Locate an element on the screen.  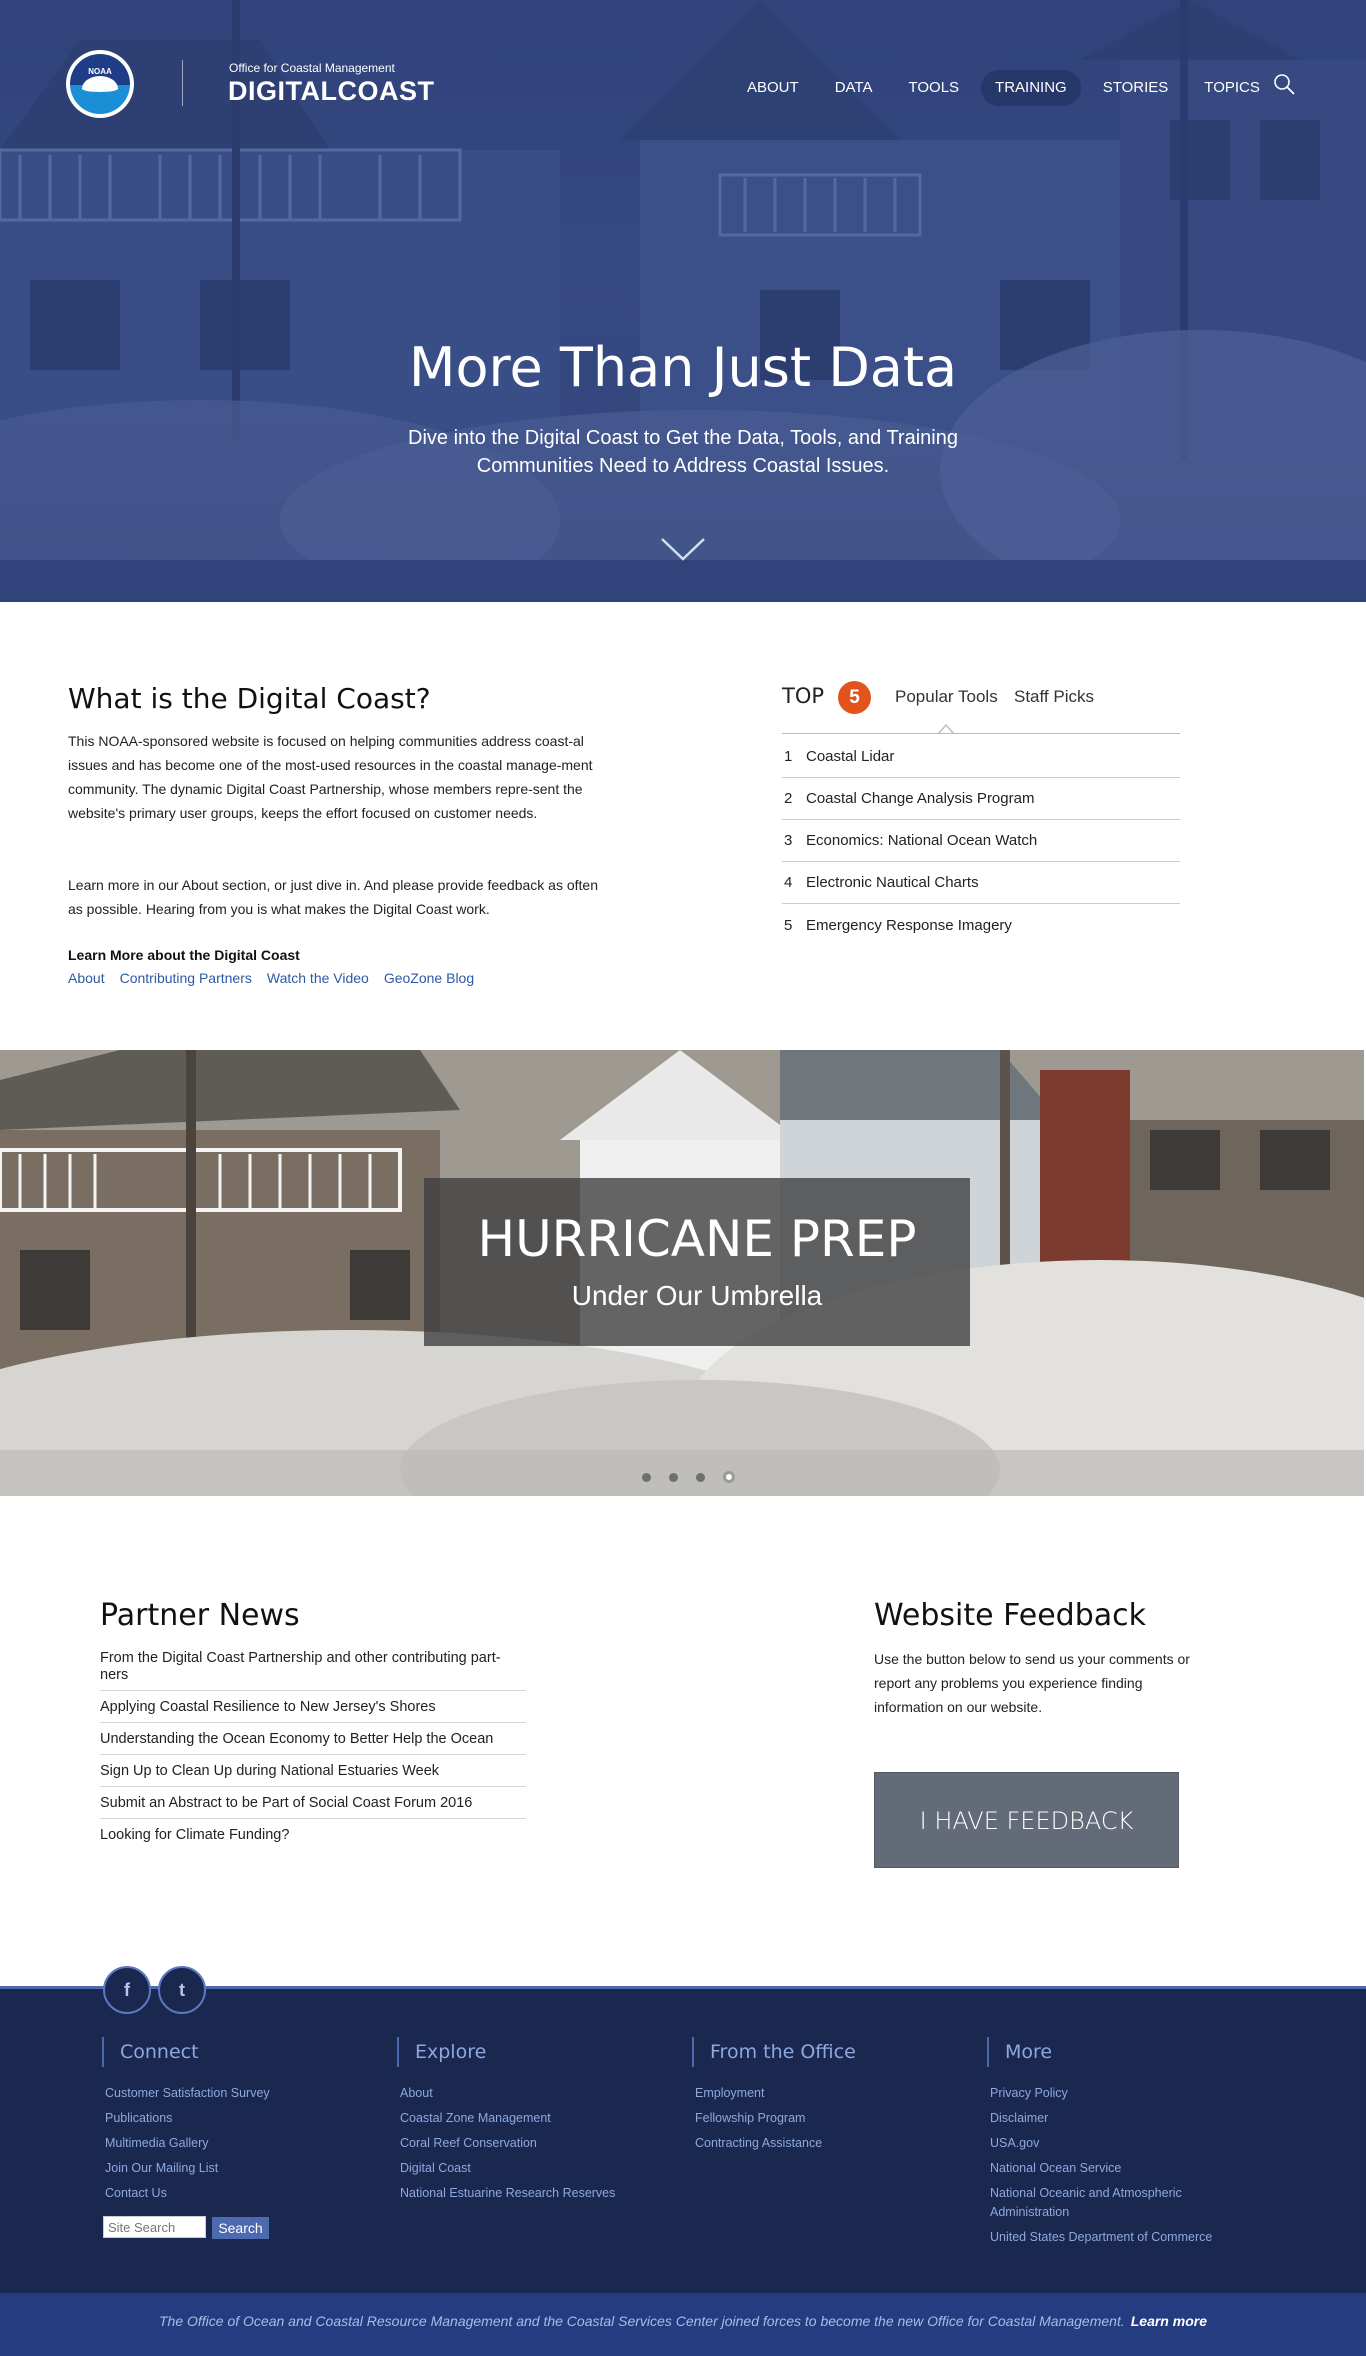
link-watch-video: Watch the Video is located at coordinates (318, 978).